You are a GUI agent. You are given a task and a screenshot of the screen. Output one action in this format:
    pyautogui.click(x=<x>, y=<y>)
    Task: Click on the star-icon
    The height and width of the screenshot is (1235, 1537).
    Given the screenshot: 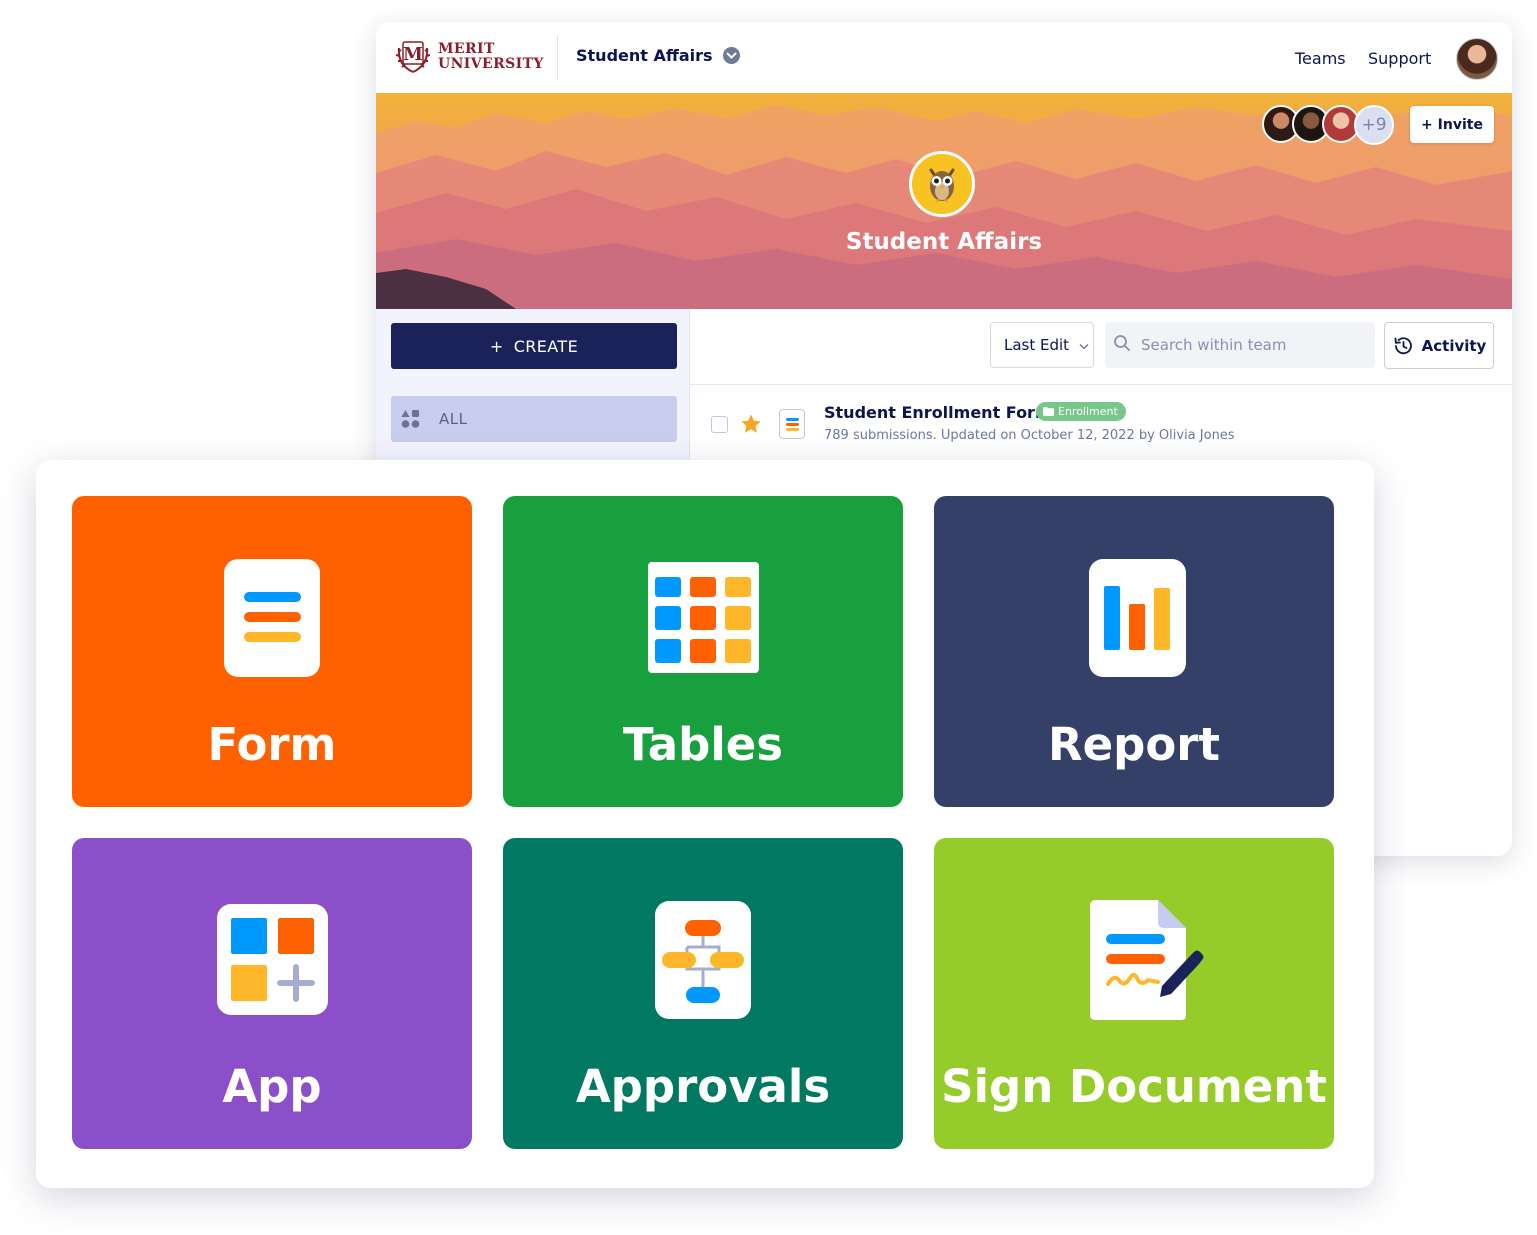 What is the action you would take?
    pyautogui.click(x=751, y=426)
    